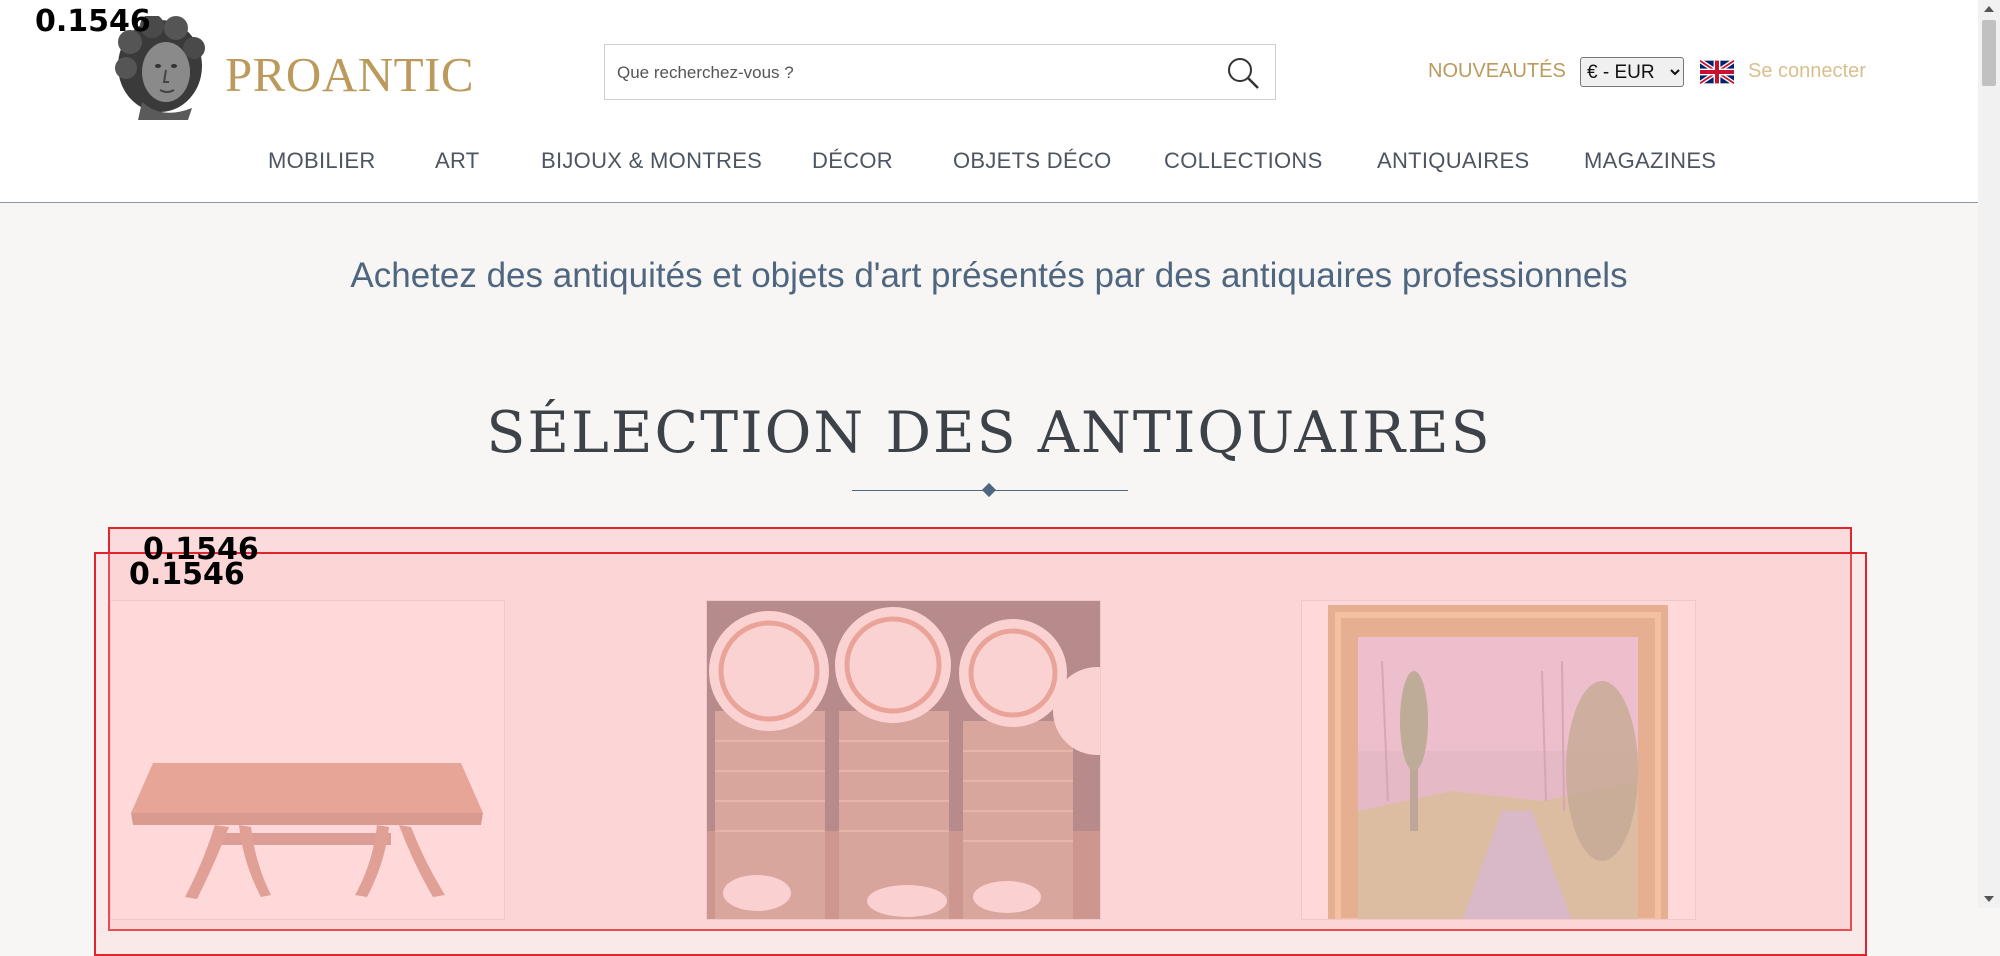  Describe the element at coordinates (1650, 161) in the screenshot. I see `nav-item-magazines: MAGAZINES` at that location.